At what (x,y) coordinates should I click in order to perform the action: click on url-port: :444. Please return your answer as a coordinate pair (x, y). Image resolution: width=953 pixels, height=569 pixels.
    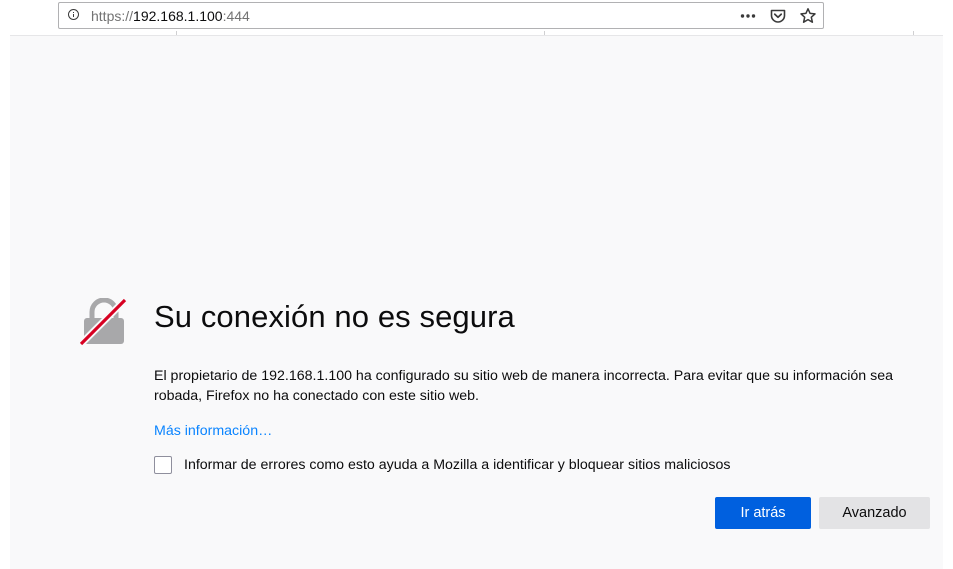
    Looking at the image, I should click on (236, 16).